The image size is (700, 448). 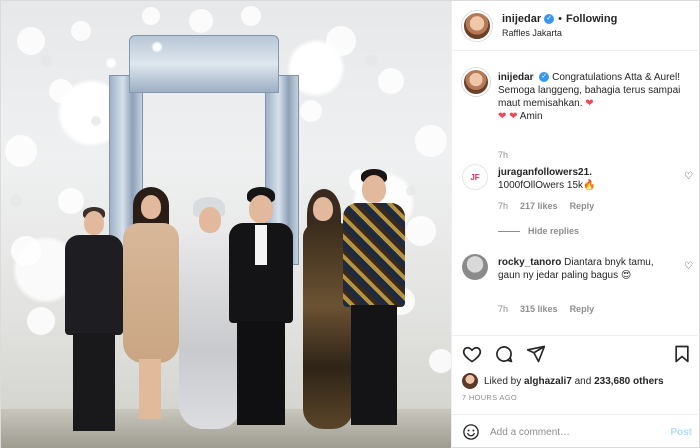 I want to click on caption-username: inijedar, so click(x=516, y=77).